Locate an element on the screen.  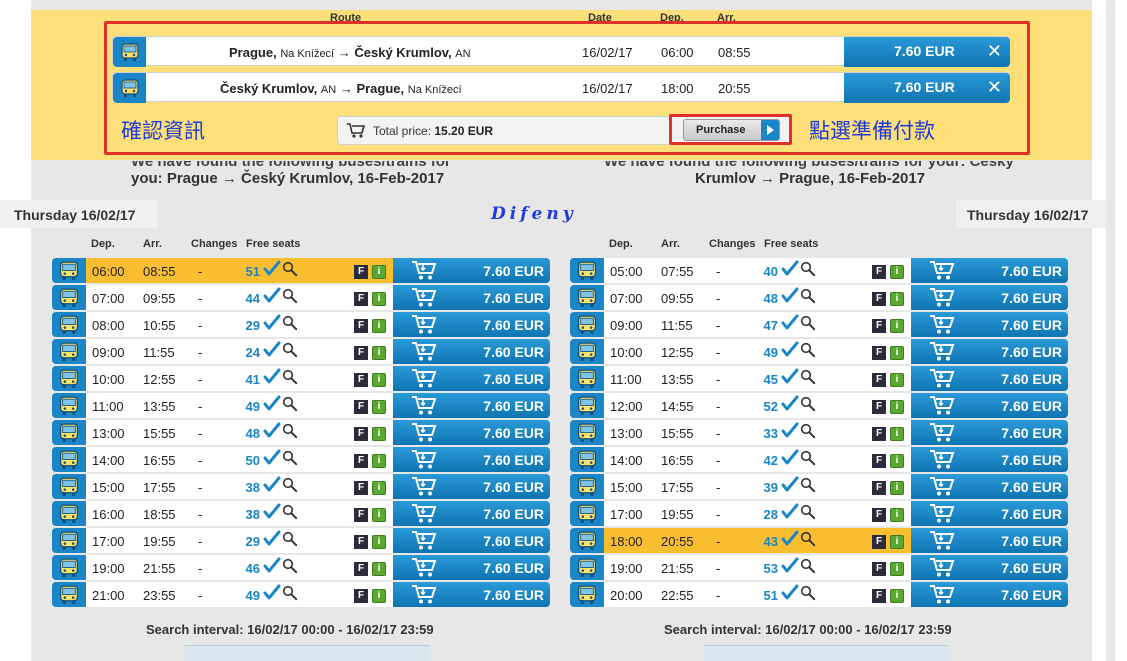
connection-row: 09:00 11:55 - 24 Fi 7.60 EUR is located at coordinates (301, 351).